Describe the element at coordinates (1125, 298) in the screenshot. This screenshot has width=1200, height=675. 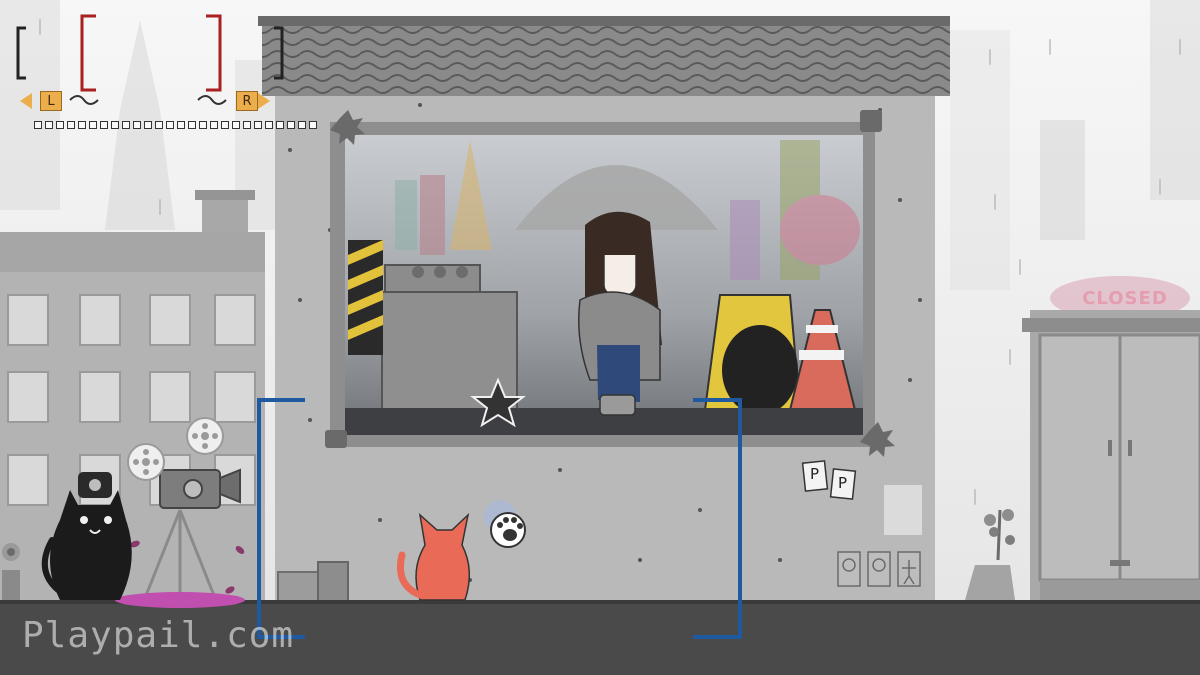
I see `closed-sign: CLOSED` at that location.